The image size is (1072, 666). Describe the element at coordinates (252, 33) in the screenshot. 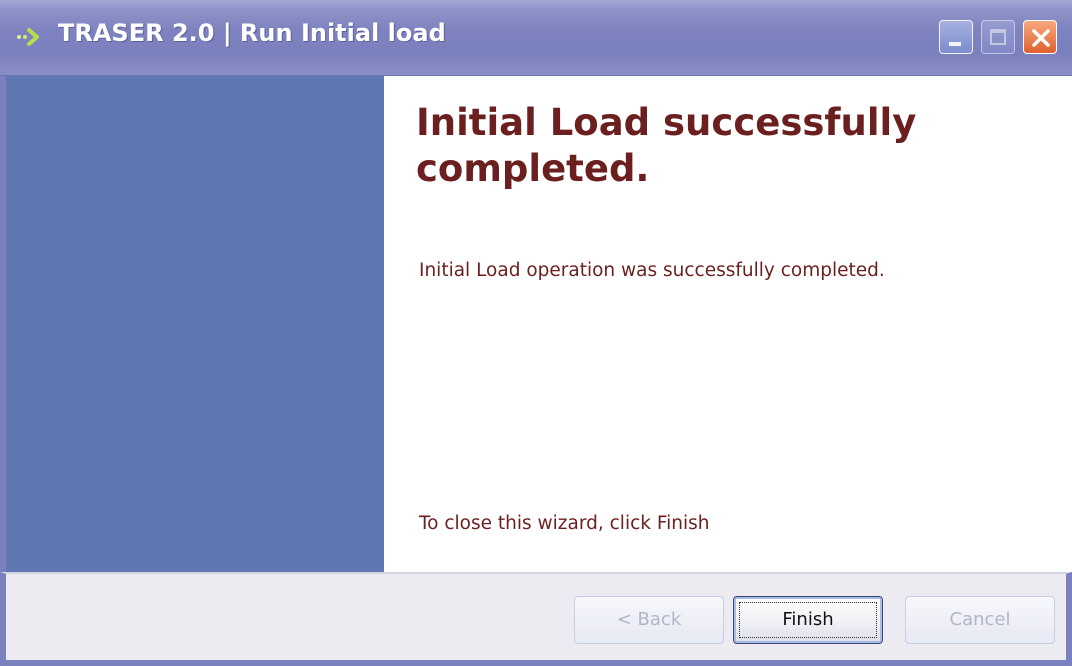

I see `window-title: TRASER 2.0 | Run Initial load` at that location.